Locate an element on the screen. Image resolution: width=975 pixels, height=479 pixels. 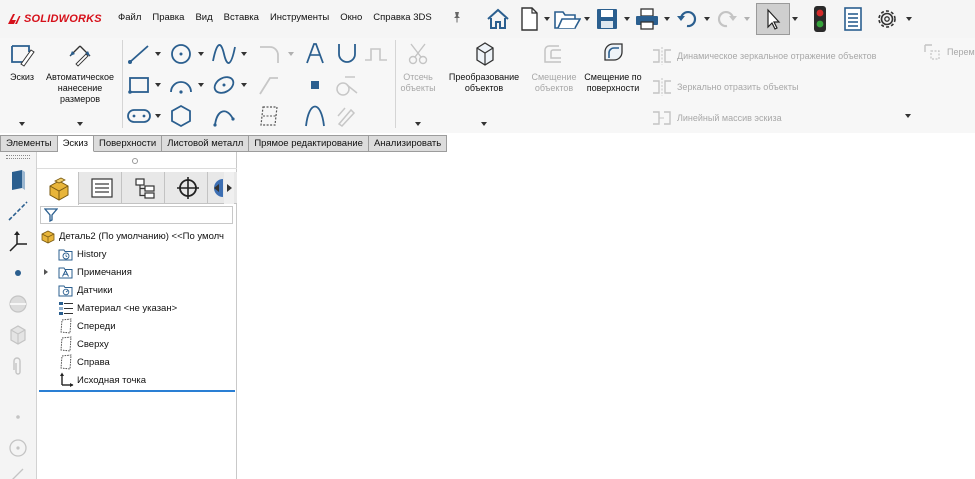
smart-dimension-dropdown is located at coordinates (80, 124).